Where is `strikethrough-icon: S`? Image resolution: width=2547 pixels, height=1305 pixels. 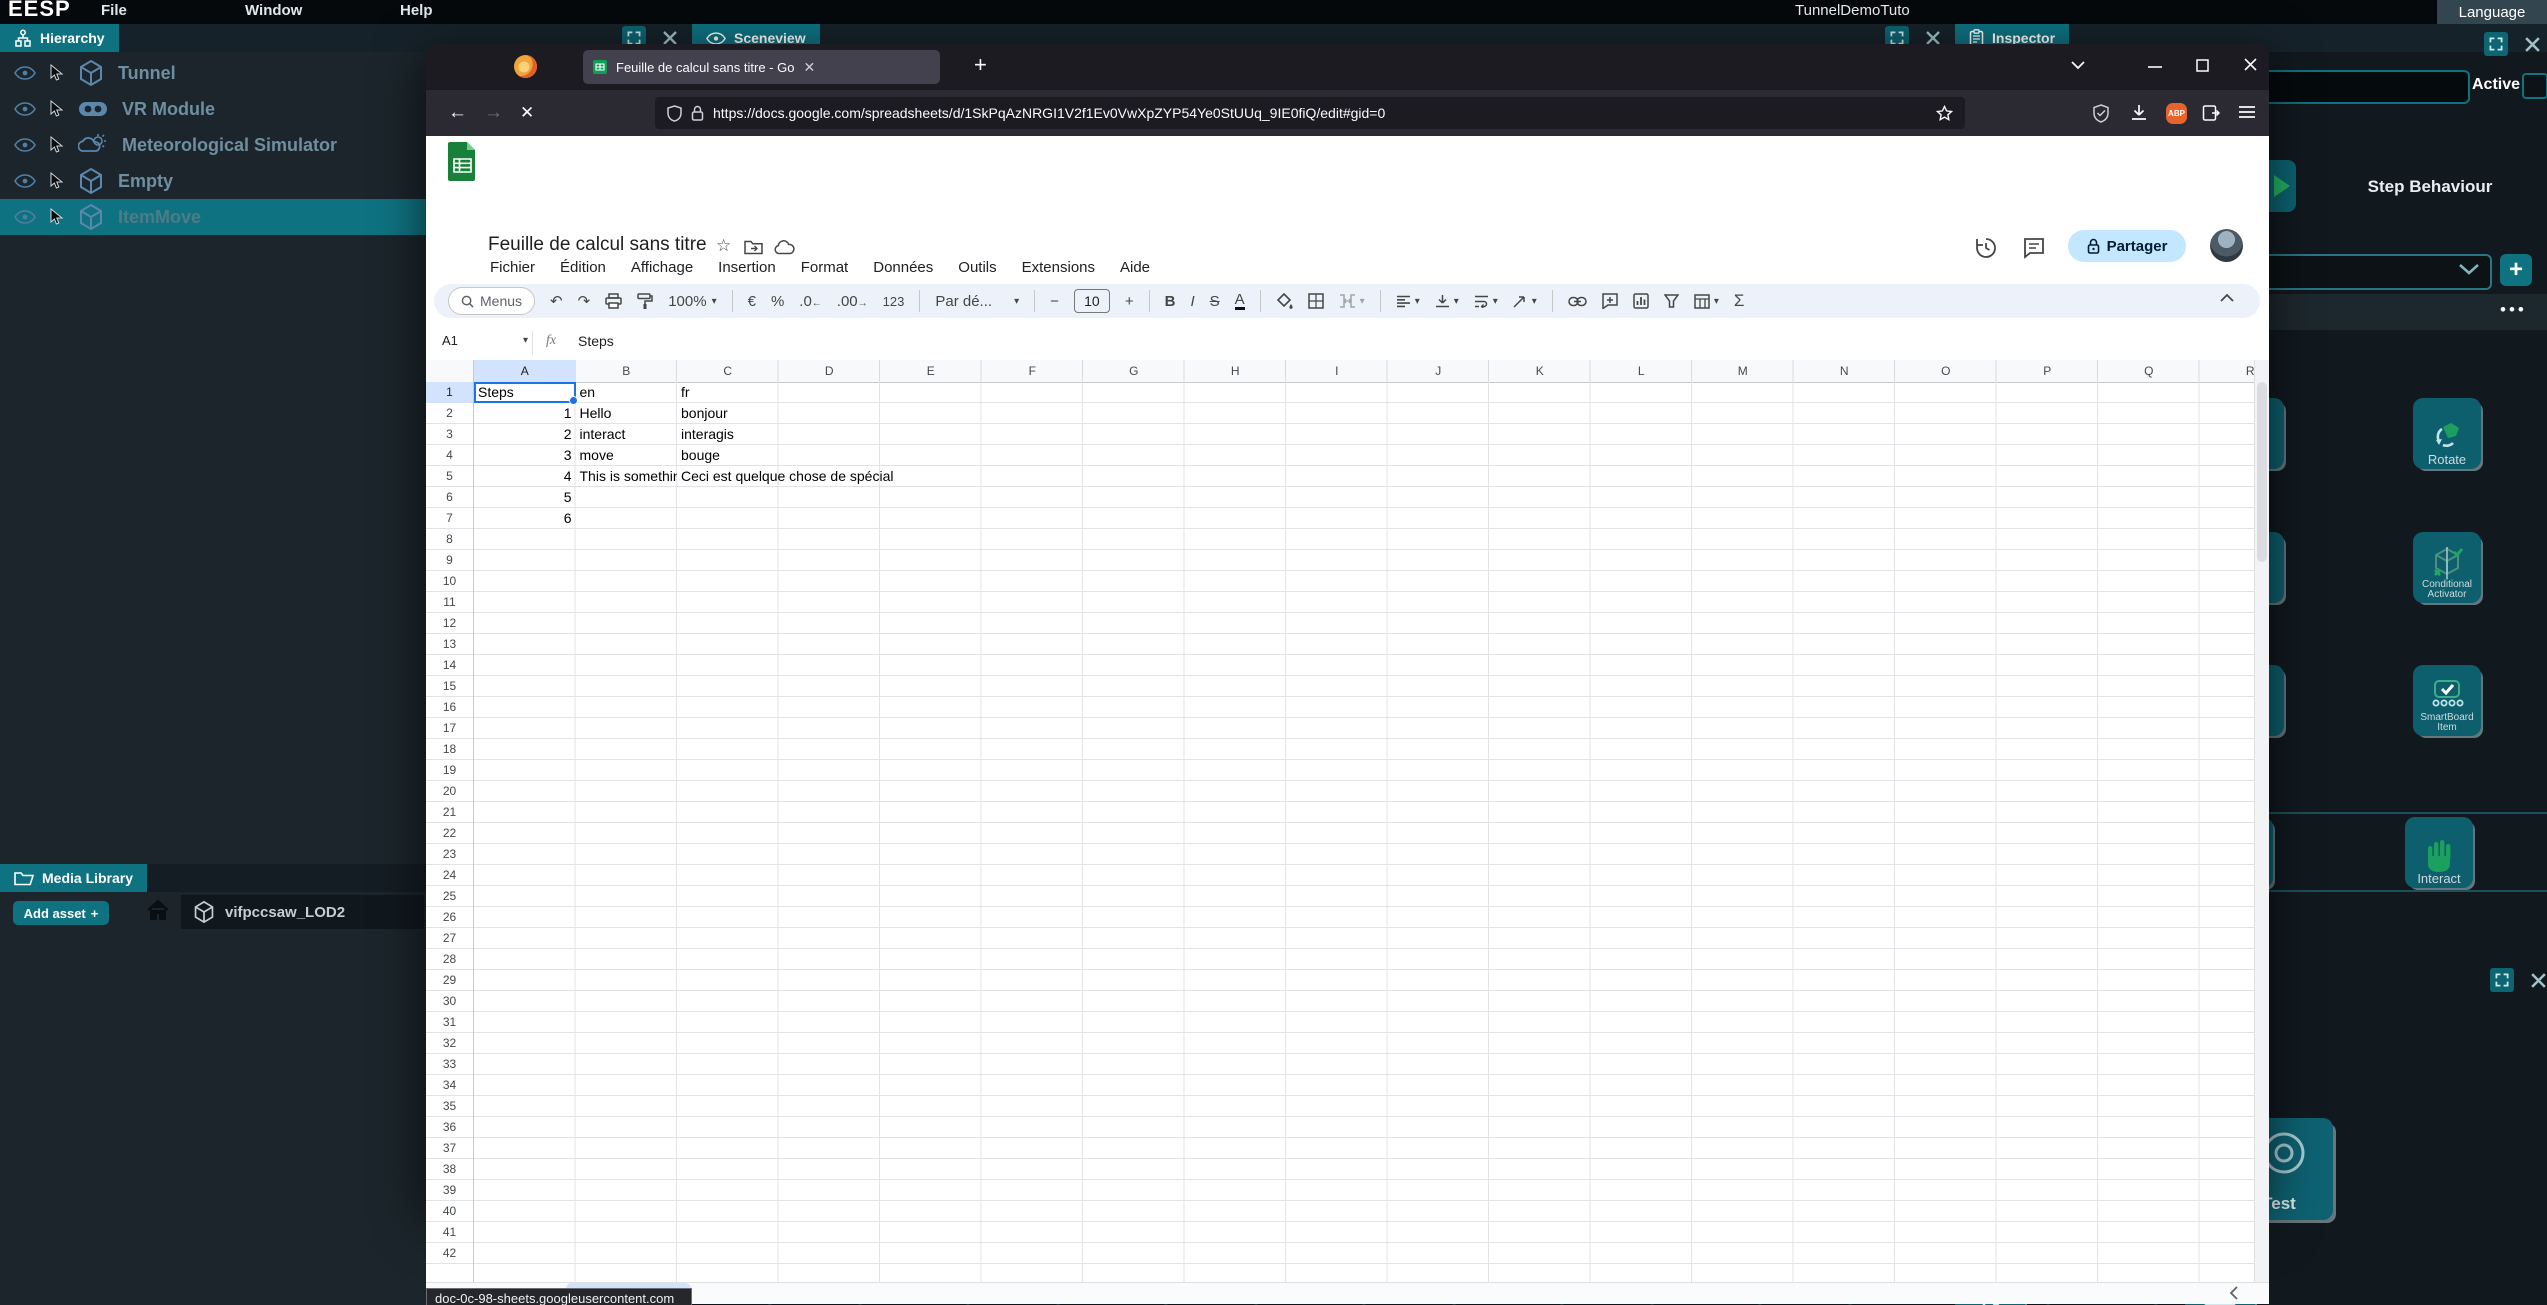
strikethrough-icon: S is located at coordinates (1215, 301).